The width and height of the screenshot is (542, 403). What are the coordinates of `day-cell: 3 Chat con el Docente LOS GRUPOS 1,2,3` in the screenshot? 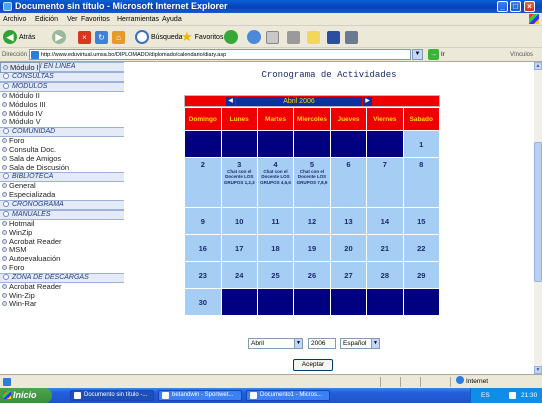 It's located at (239, 182).